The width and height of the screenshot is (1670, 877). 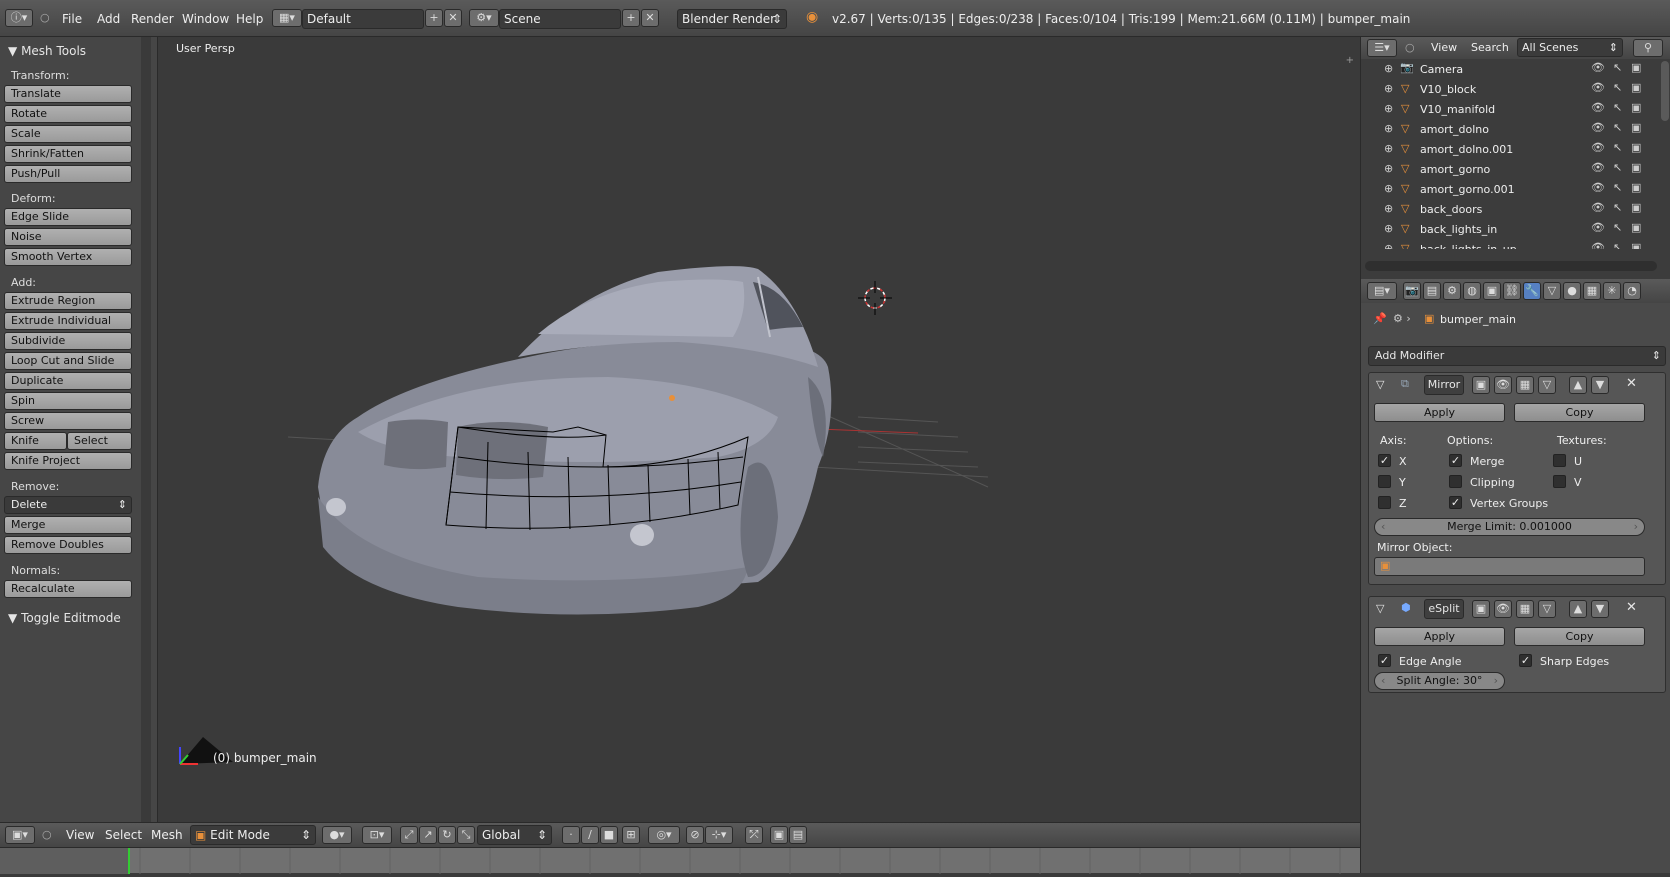 What do you see at coordinates (72, 19) in the screenshot?
I see `menu-file: File` at bounding box center [72, 19].